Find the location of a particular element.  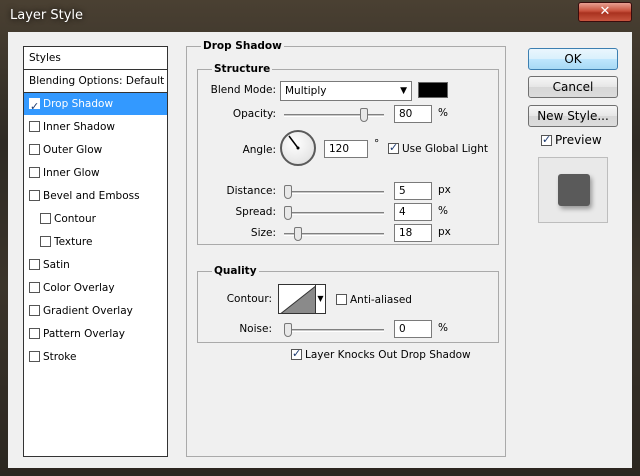

opacity-label: Opacity: is located at coordinates (254, 114).